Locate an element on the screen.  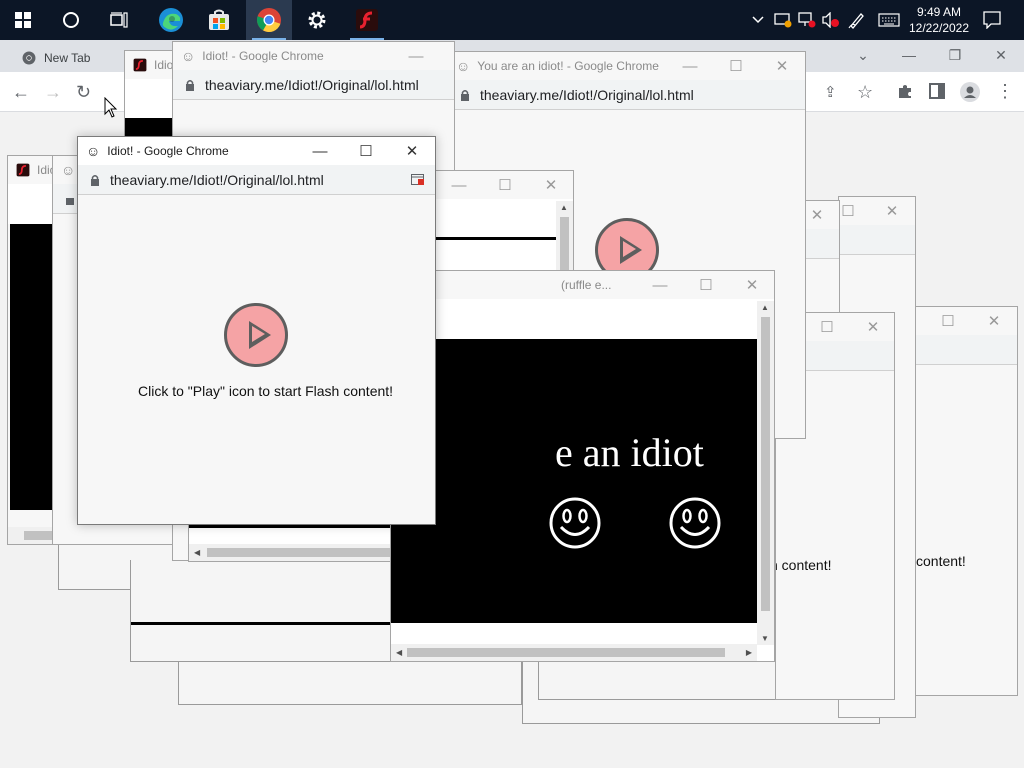
settings-taskbar-button is located at coordinates (317, 20).